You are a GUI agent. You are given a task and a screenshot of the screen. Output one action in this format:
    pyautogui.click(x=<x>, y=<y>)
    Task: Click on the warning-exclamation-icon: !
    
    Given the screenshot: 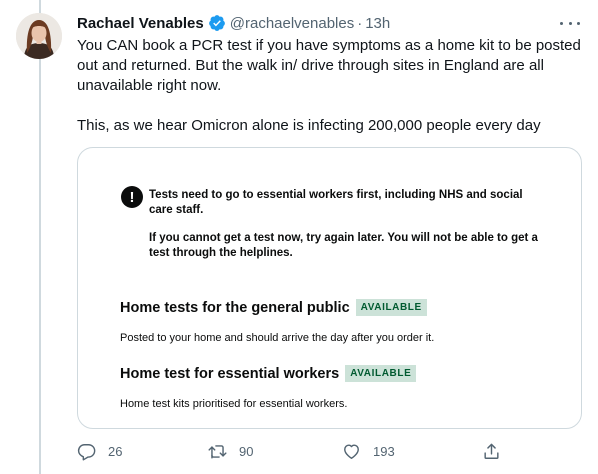 What is the action you would take?
    pyautogui.click(x=132, y=197)
    